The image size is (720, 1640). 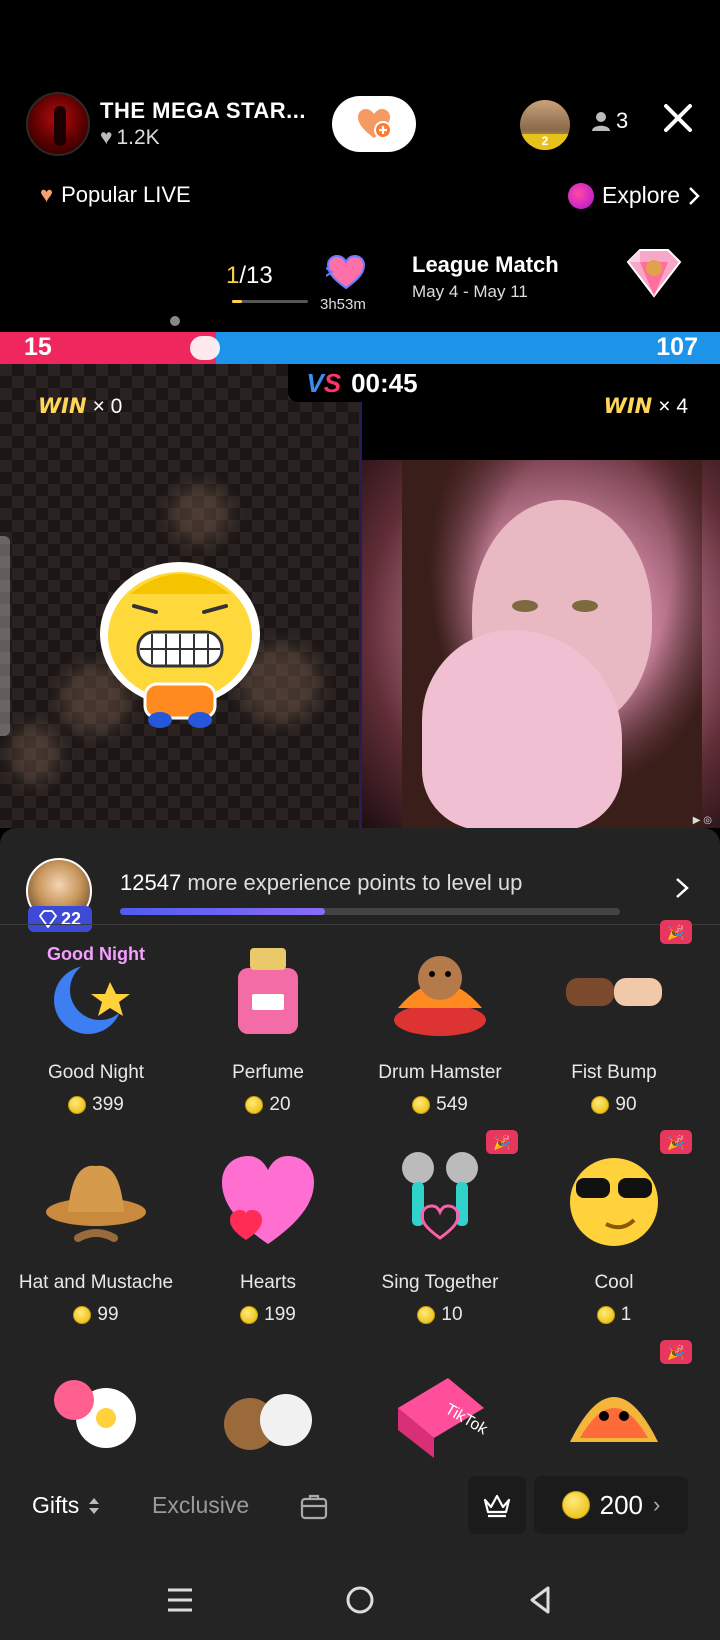 What do you see at coordinates (440, 1200) in the screenshot?
I see `microphones-icon` at bounding box center [440, 1200].